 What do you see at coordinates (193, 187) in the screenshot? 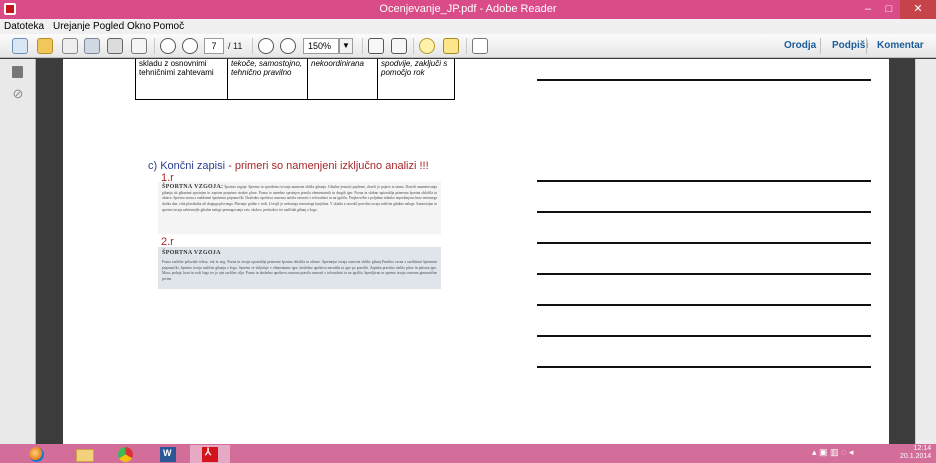
I see `scanned-title: ŠPORTNA VZGOJA:` at bounding box center [193, 187].